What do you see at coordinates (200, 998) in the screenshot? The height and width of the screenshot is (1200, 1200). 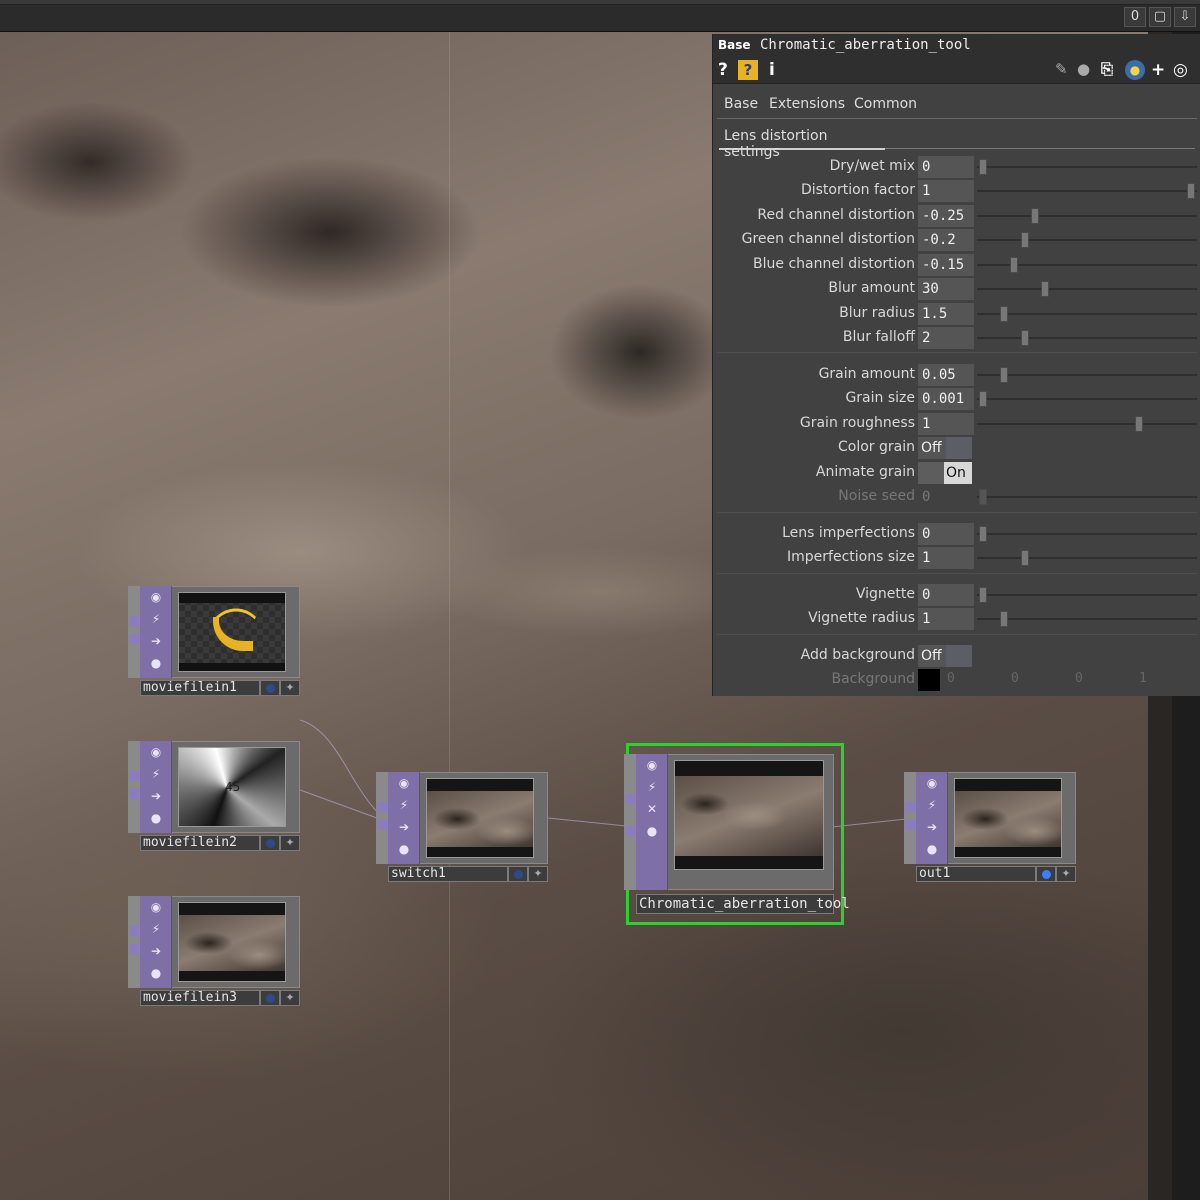 I see `node-label: moviefilein3` at bounding box center [200, 998].